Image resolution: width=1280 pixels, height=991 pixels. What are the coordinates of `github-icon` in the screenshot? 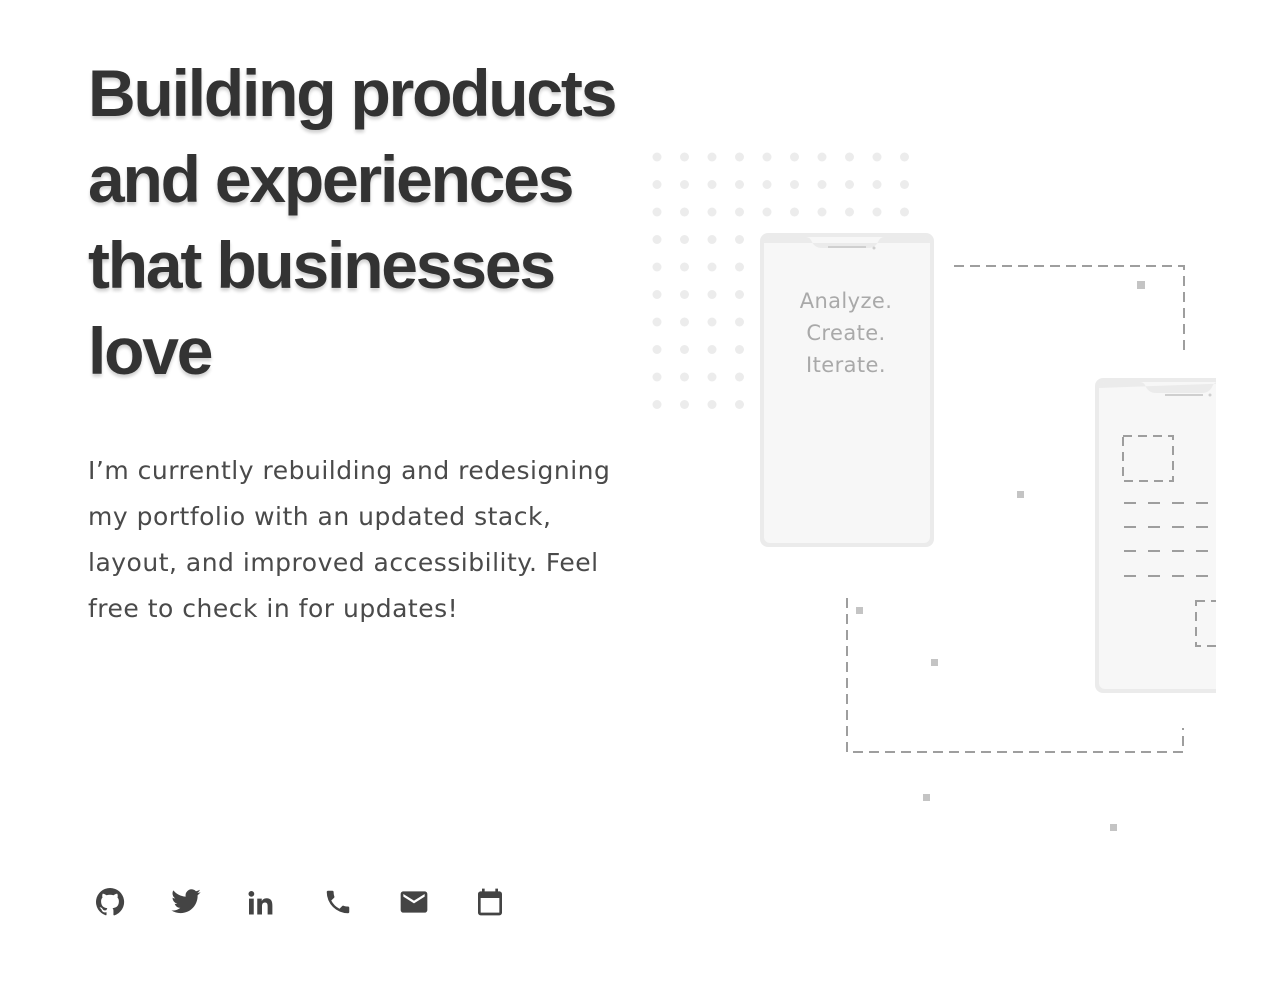 It's located at (110, 901).